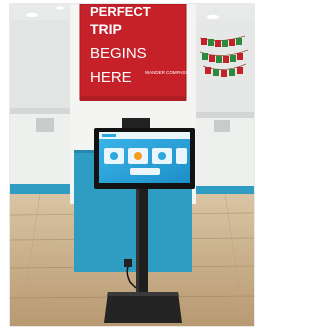  I want to click on poster-line2: TRIP, so click(106, 29).